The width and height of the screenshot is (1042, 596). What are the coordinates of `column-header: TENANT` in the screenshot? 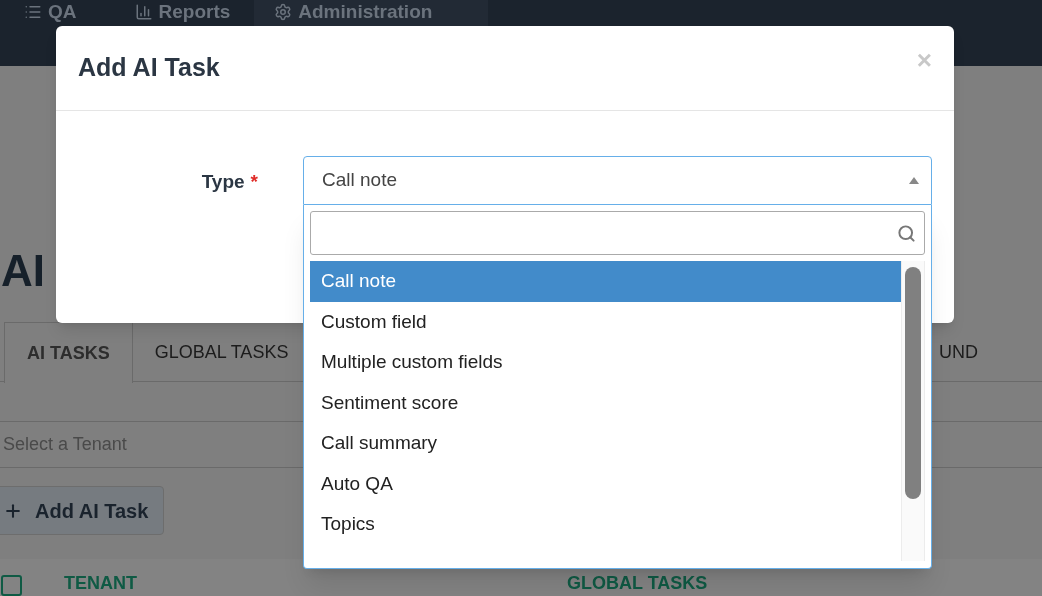 It's located at (101, 583).